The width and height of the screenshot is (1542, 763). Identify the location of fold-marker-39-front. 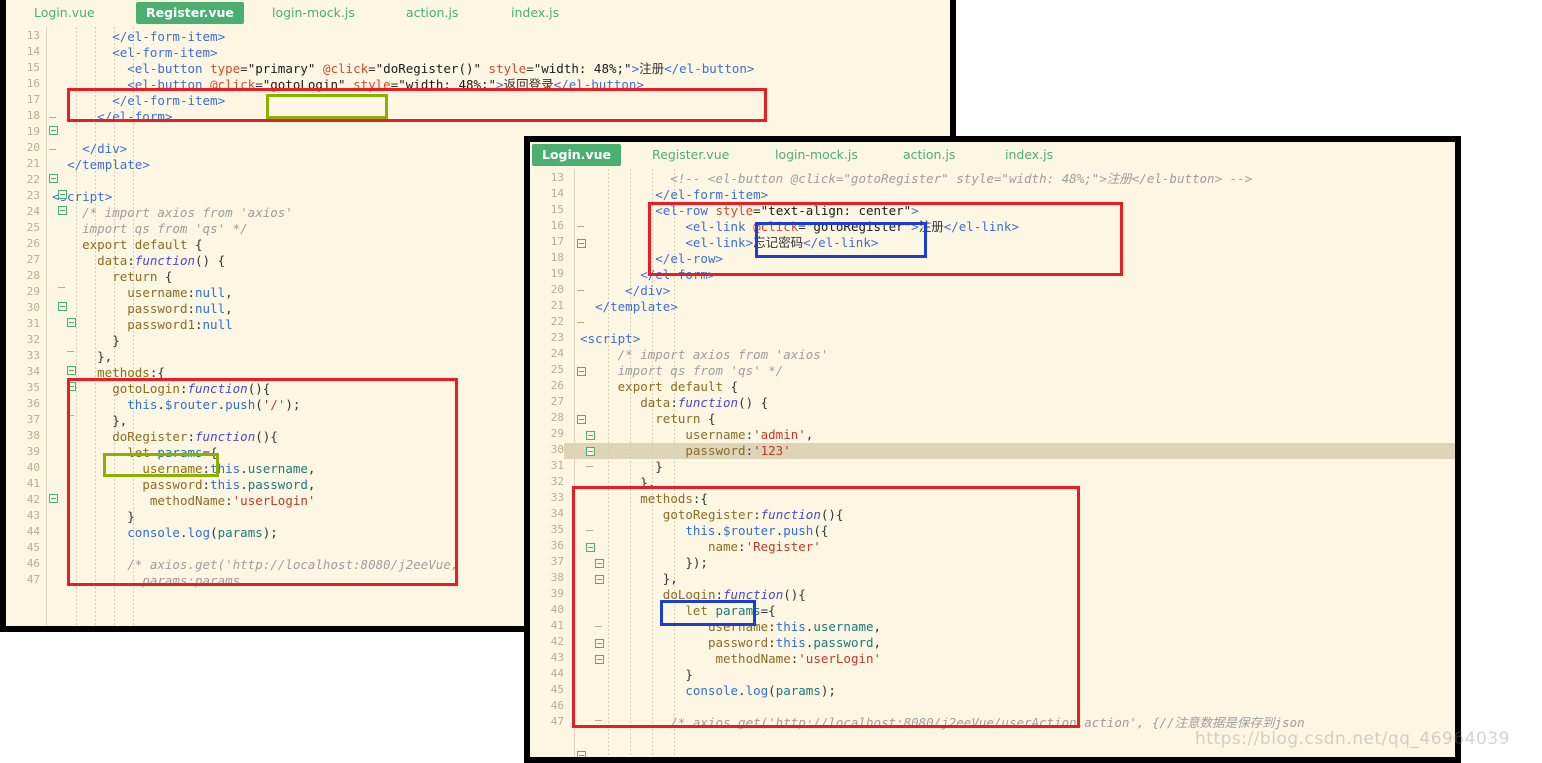
(599, 643).